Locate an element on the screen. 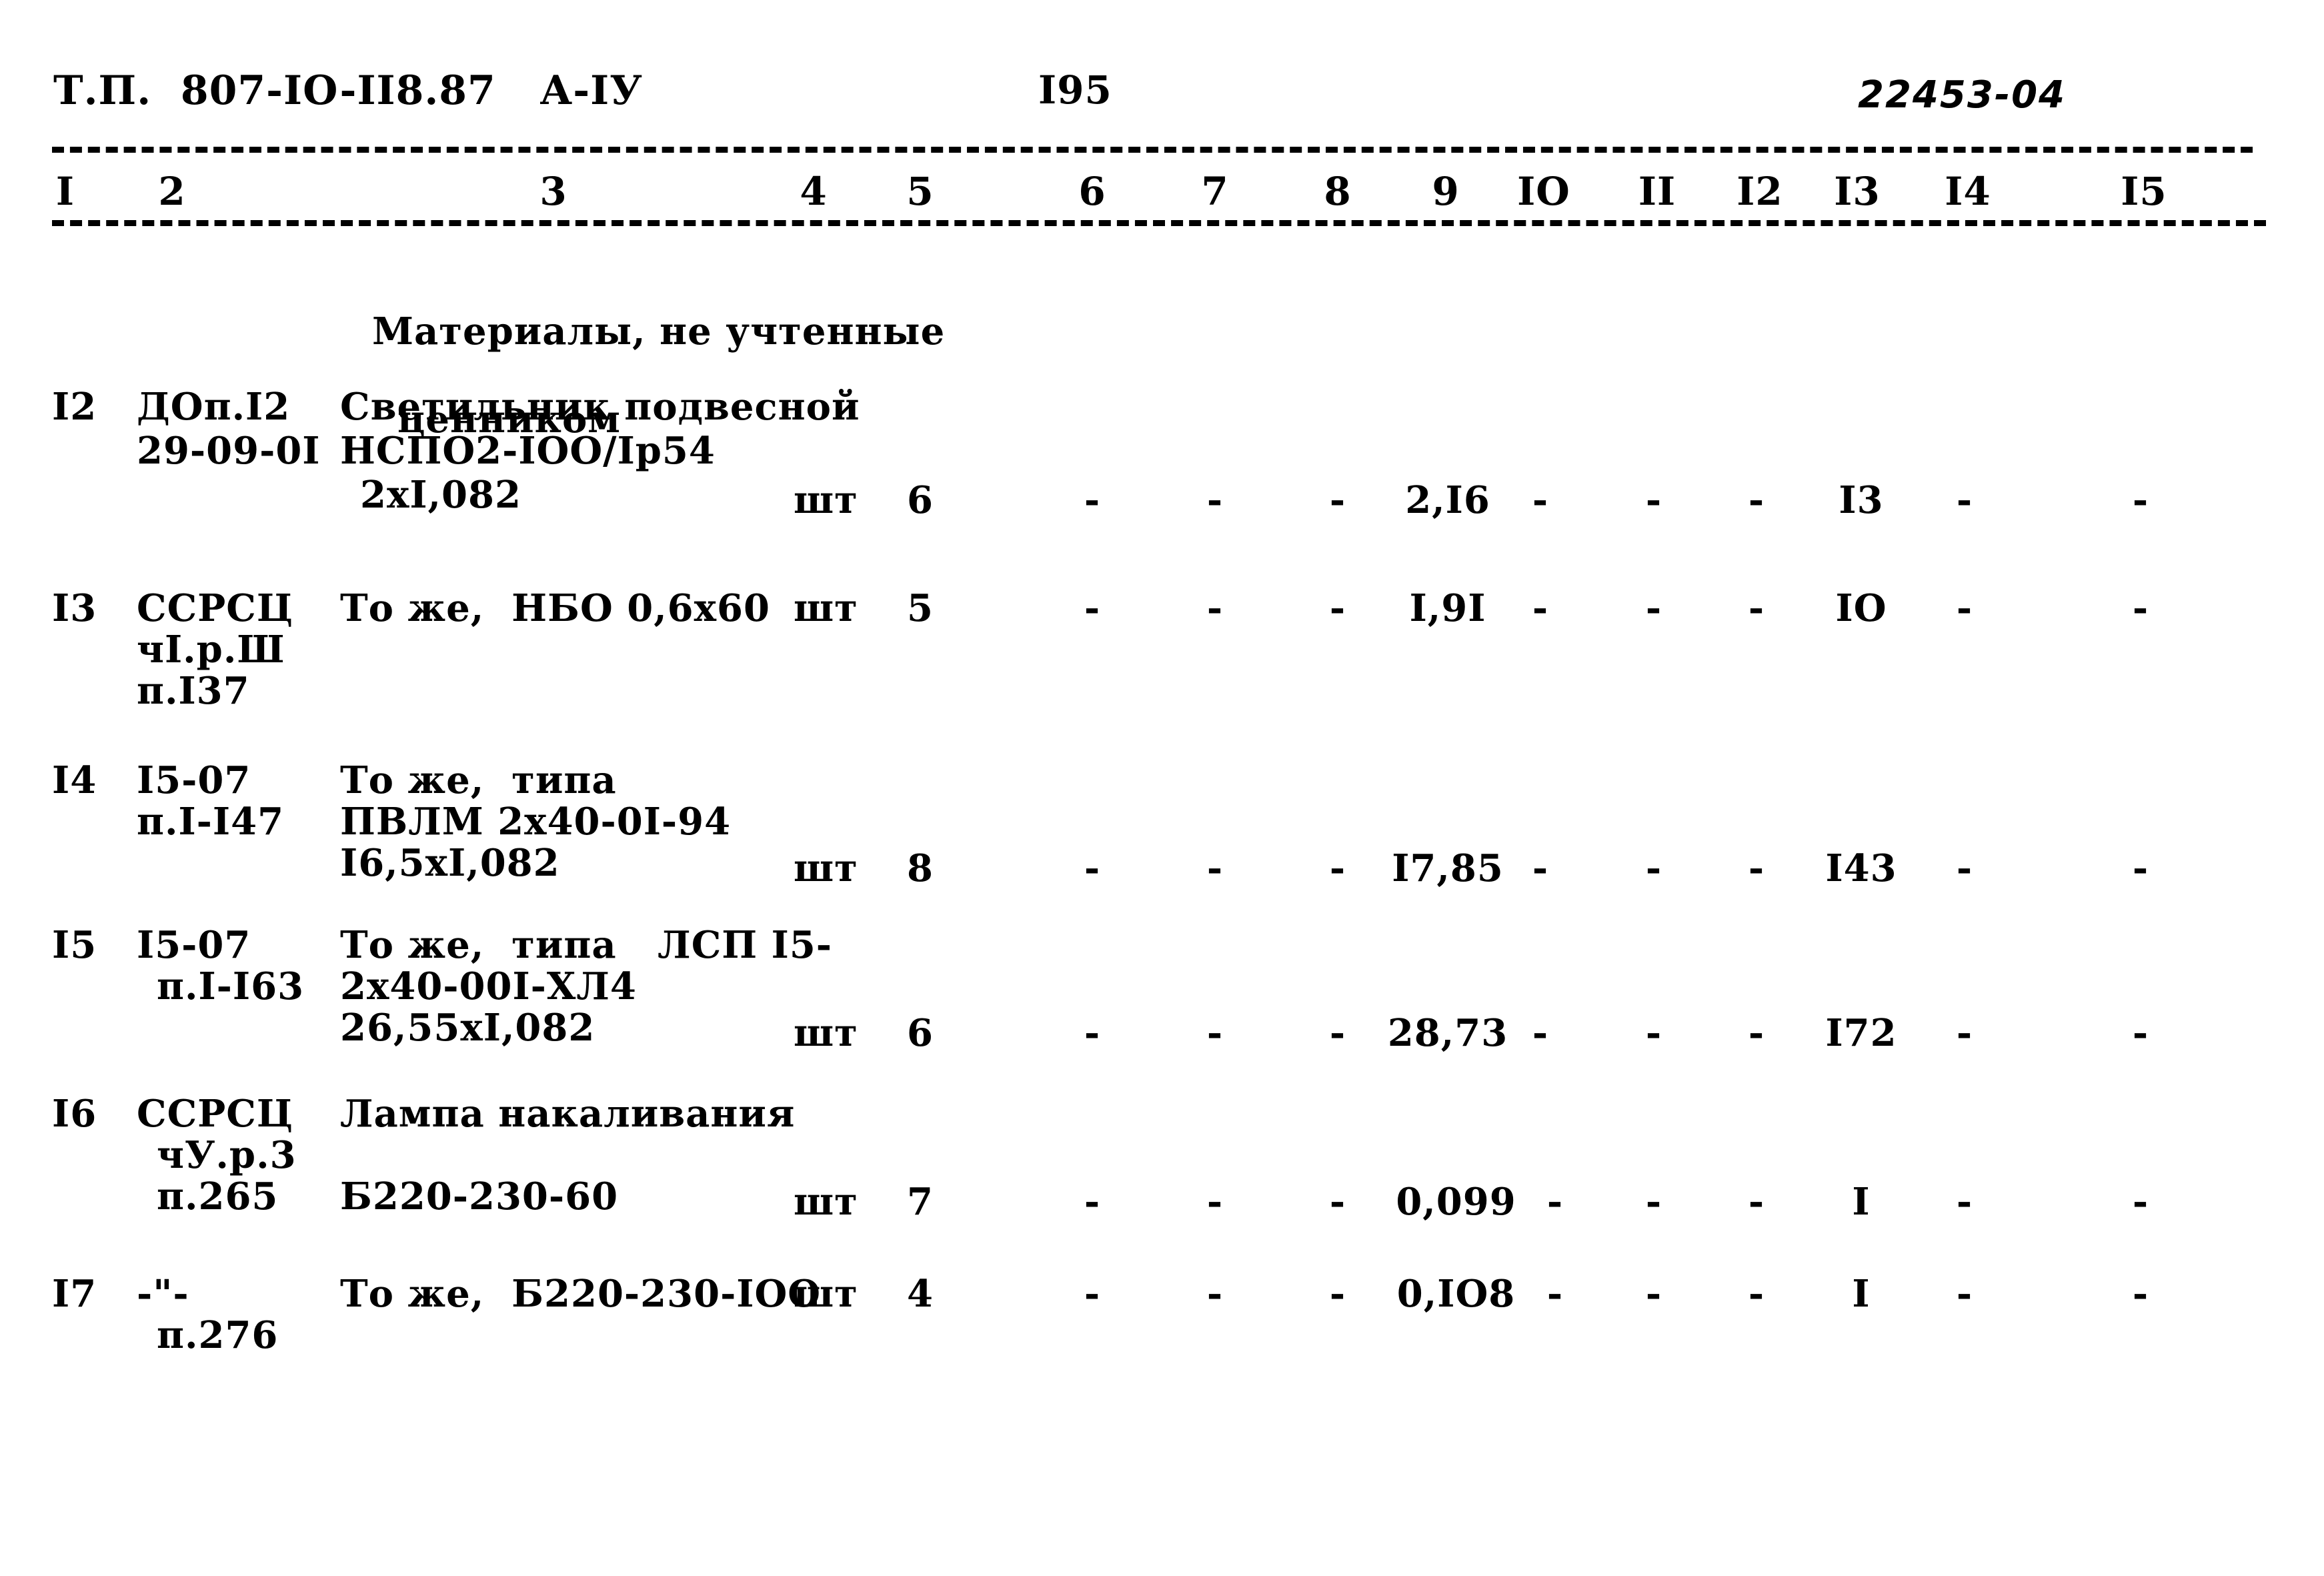 The image size is (2324, 1576). row-name-line-3: I6,5хI,082 is located at coordinates (450, 863).